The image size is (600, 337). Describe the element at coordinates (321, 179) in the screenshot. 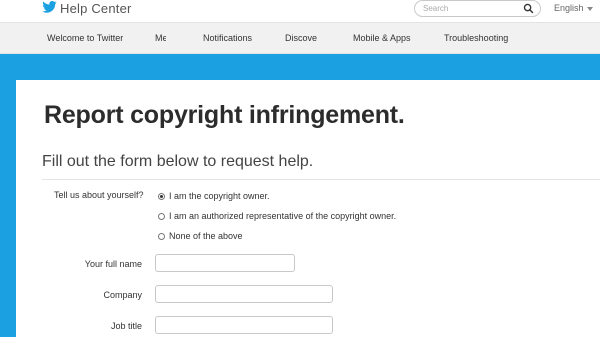

I see `divider` at that location.